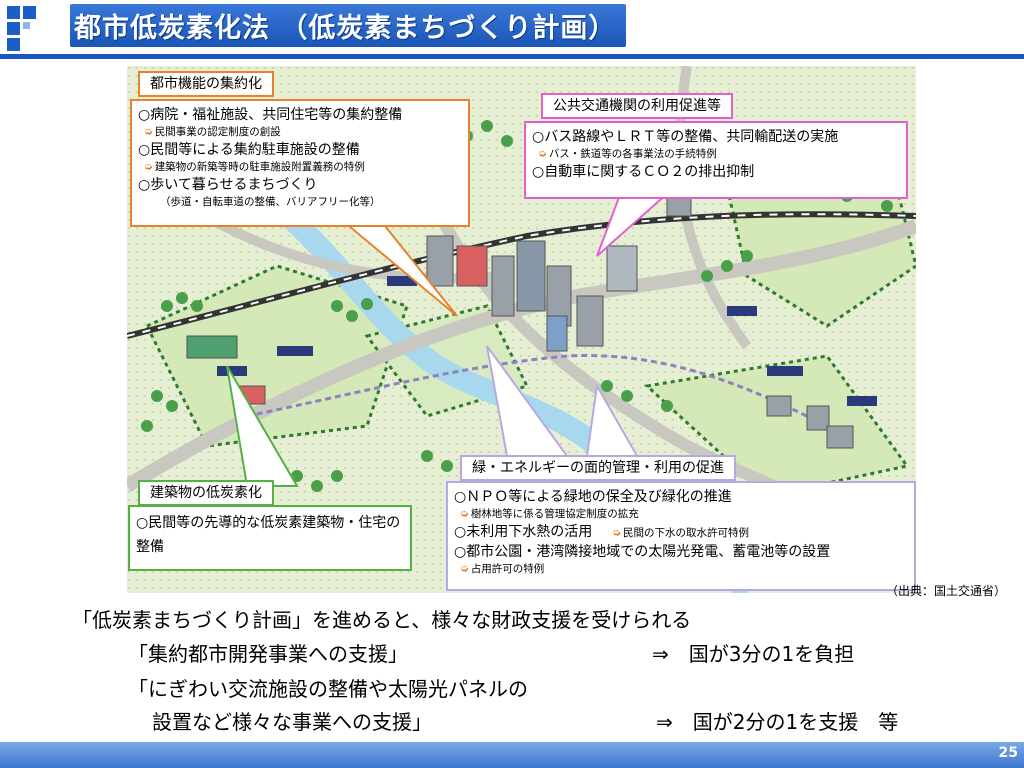  Describe the element at coordinates (777, 722) in the screenshot. I see `summary-line-4-right: ⇒ 国が2分の1を支援 等` at that location.